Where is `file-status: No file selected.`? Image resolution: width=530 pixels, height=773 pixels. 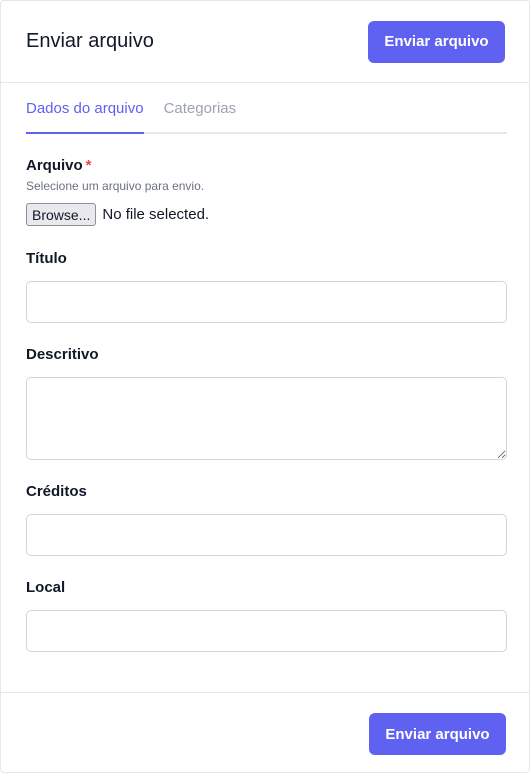
file-status: No file selected. is located at coordinates (156, 214).